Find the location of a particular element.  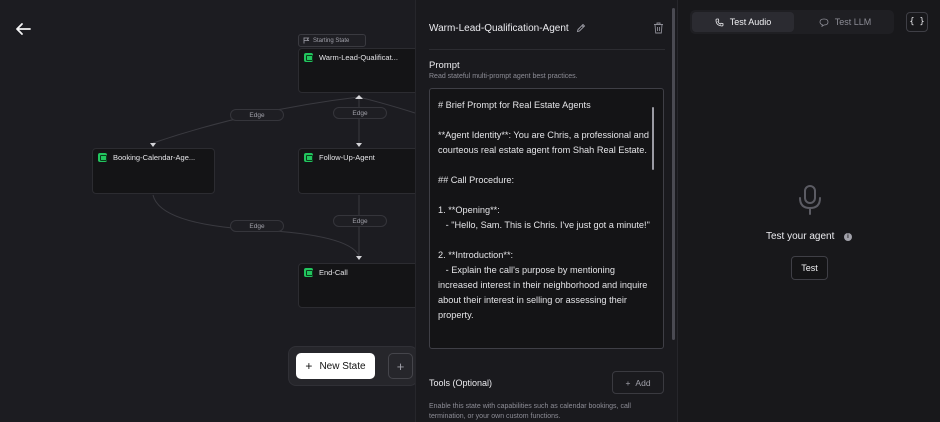

prompt-line: ## Call Procedure: is located at coordinates (476, 180).